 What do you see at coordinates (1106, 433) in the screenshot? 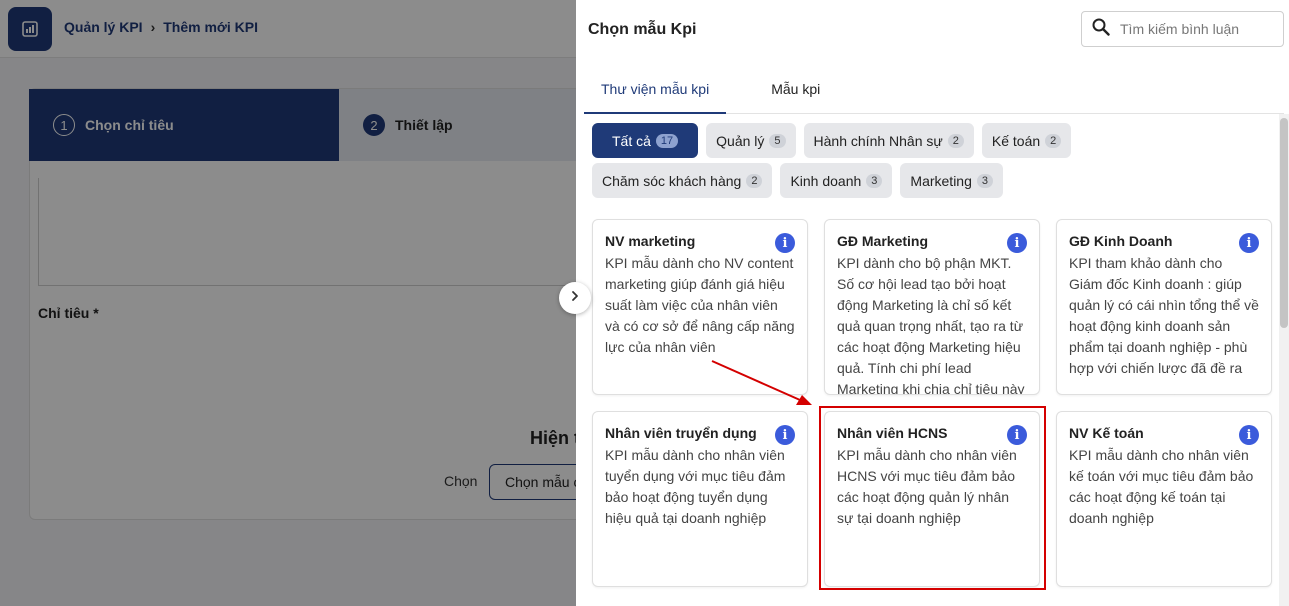
I see `card-title: NV Kế toán` at bounding box center [1106, 433].